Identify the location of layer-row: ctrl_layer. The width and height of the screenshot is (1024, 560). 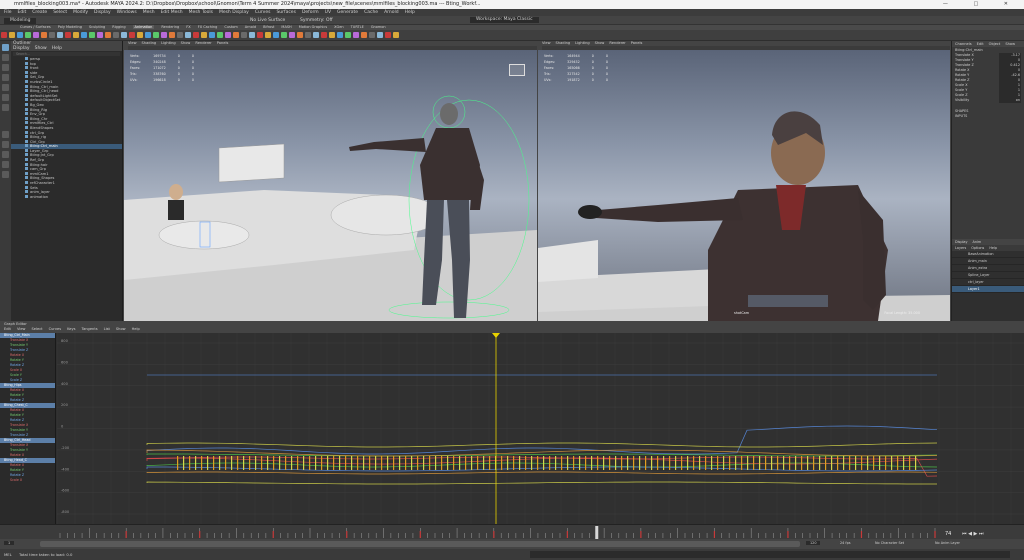
(988, 282).